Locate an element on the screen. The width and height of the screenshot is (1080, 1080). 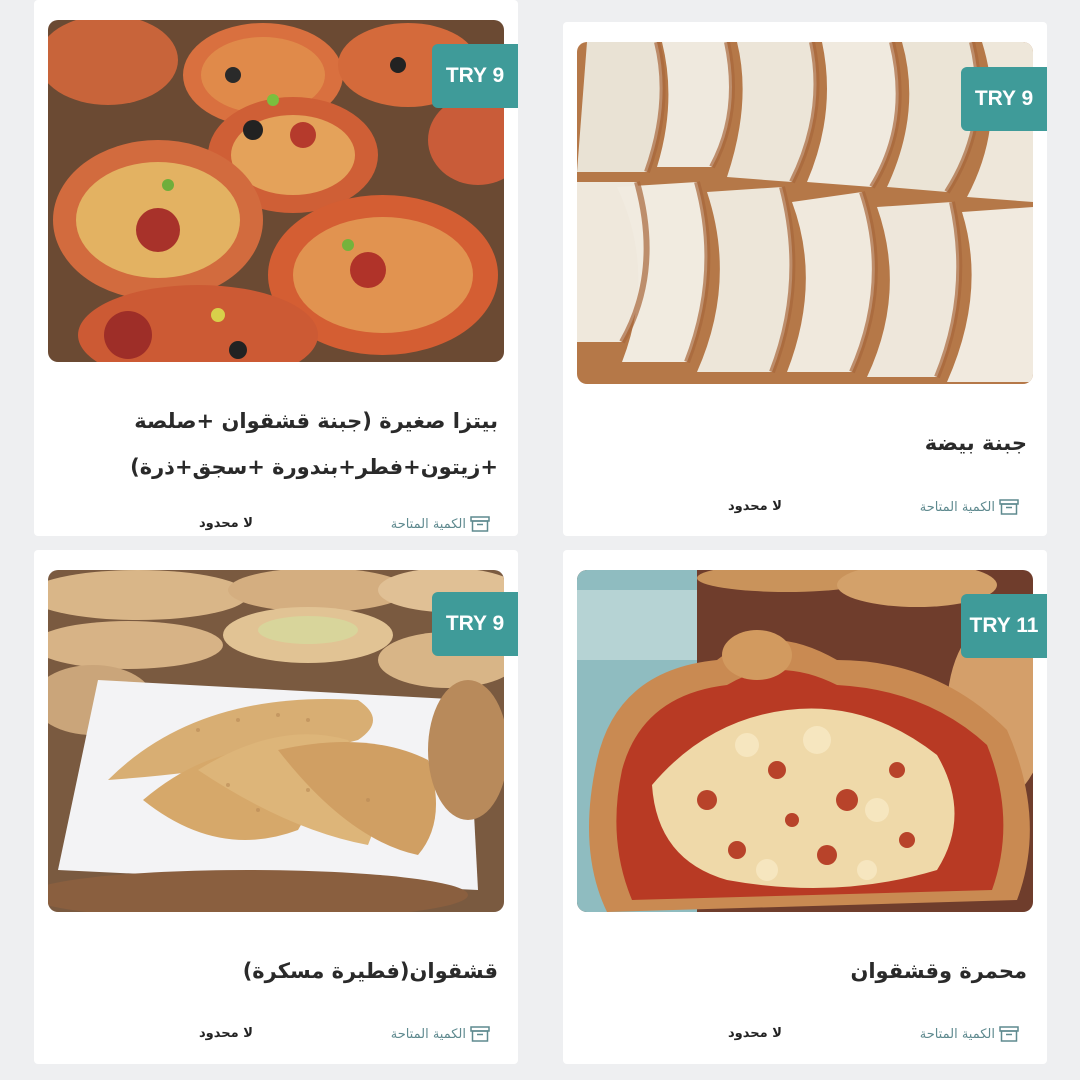
product-title: قشقوان(فطيرة مسكرة) is located at coordinates (276, 971).